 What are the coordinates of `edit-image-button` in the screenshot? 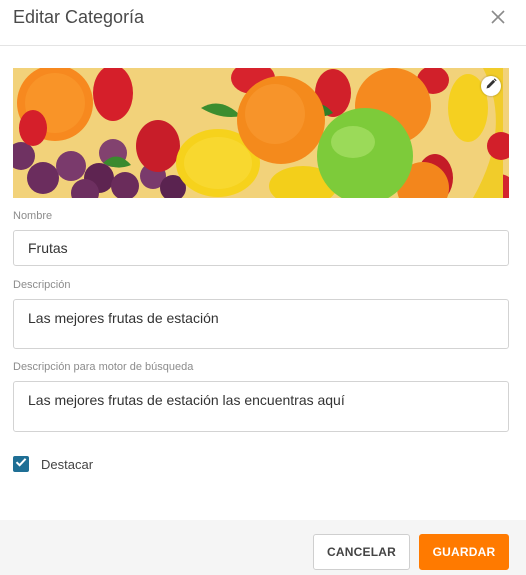 It's located at (491, 86).